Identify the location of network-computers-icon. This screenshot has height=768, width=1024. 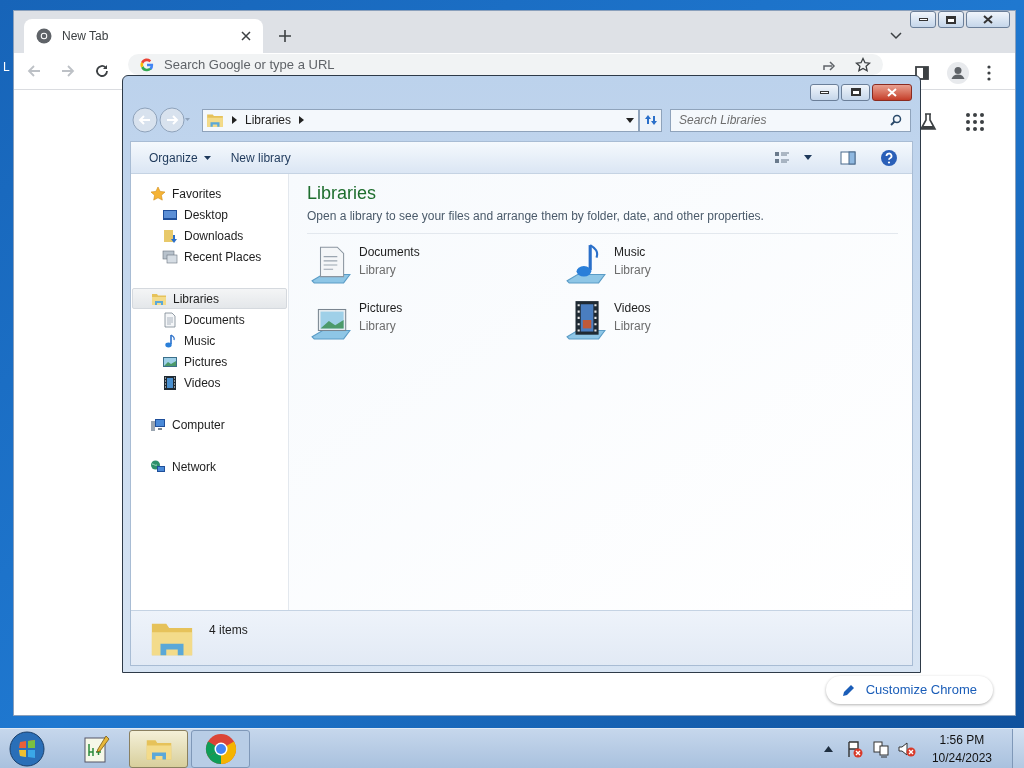
(880, 748).